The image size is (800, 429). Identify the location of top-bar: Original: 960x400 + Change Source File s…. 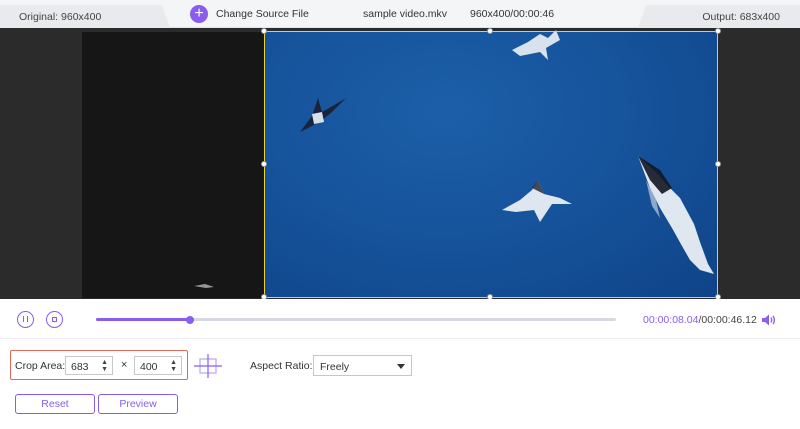
(400, 14).